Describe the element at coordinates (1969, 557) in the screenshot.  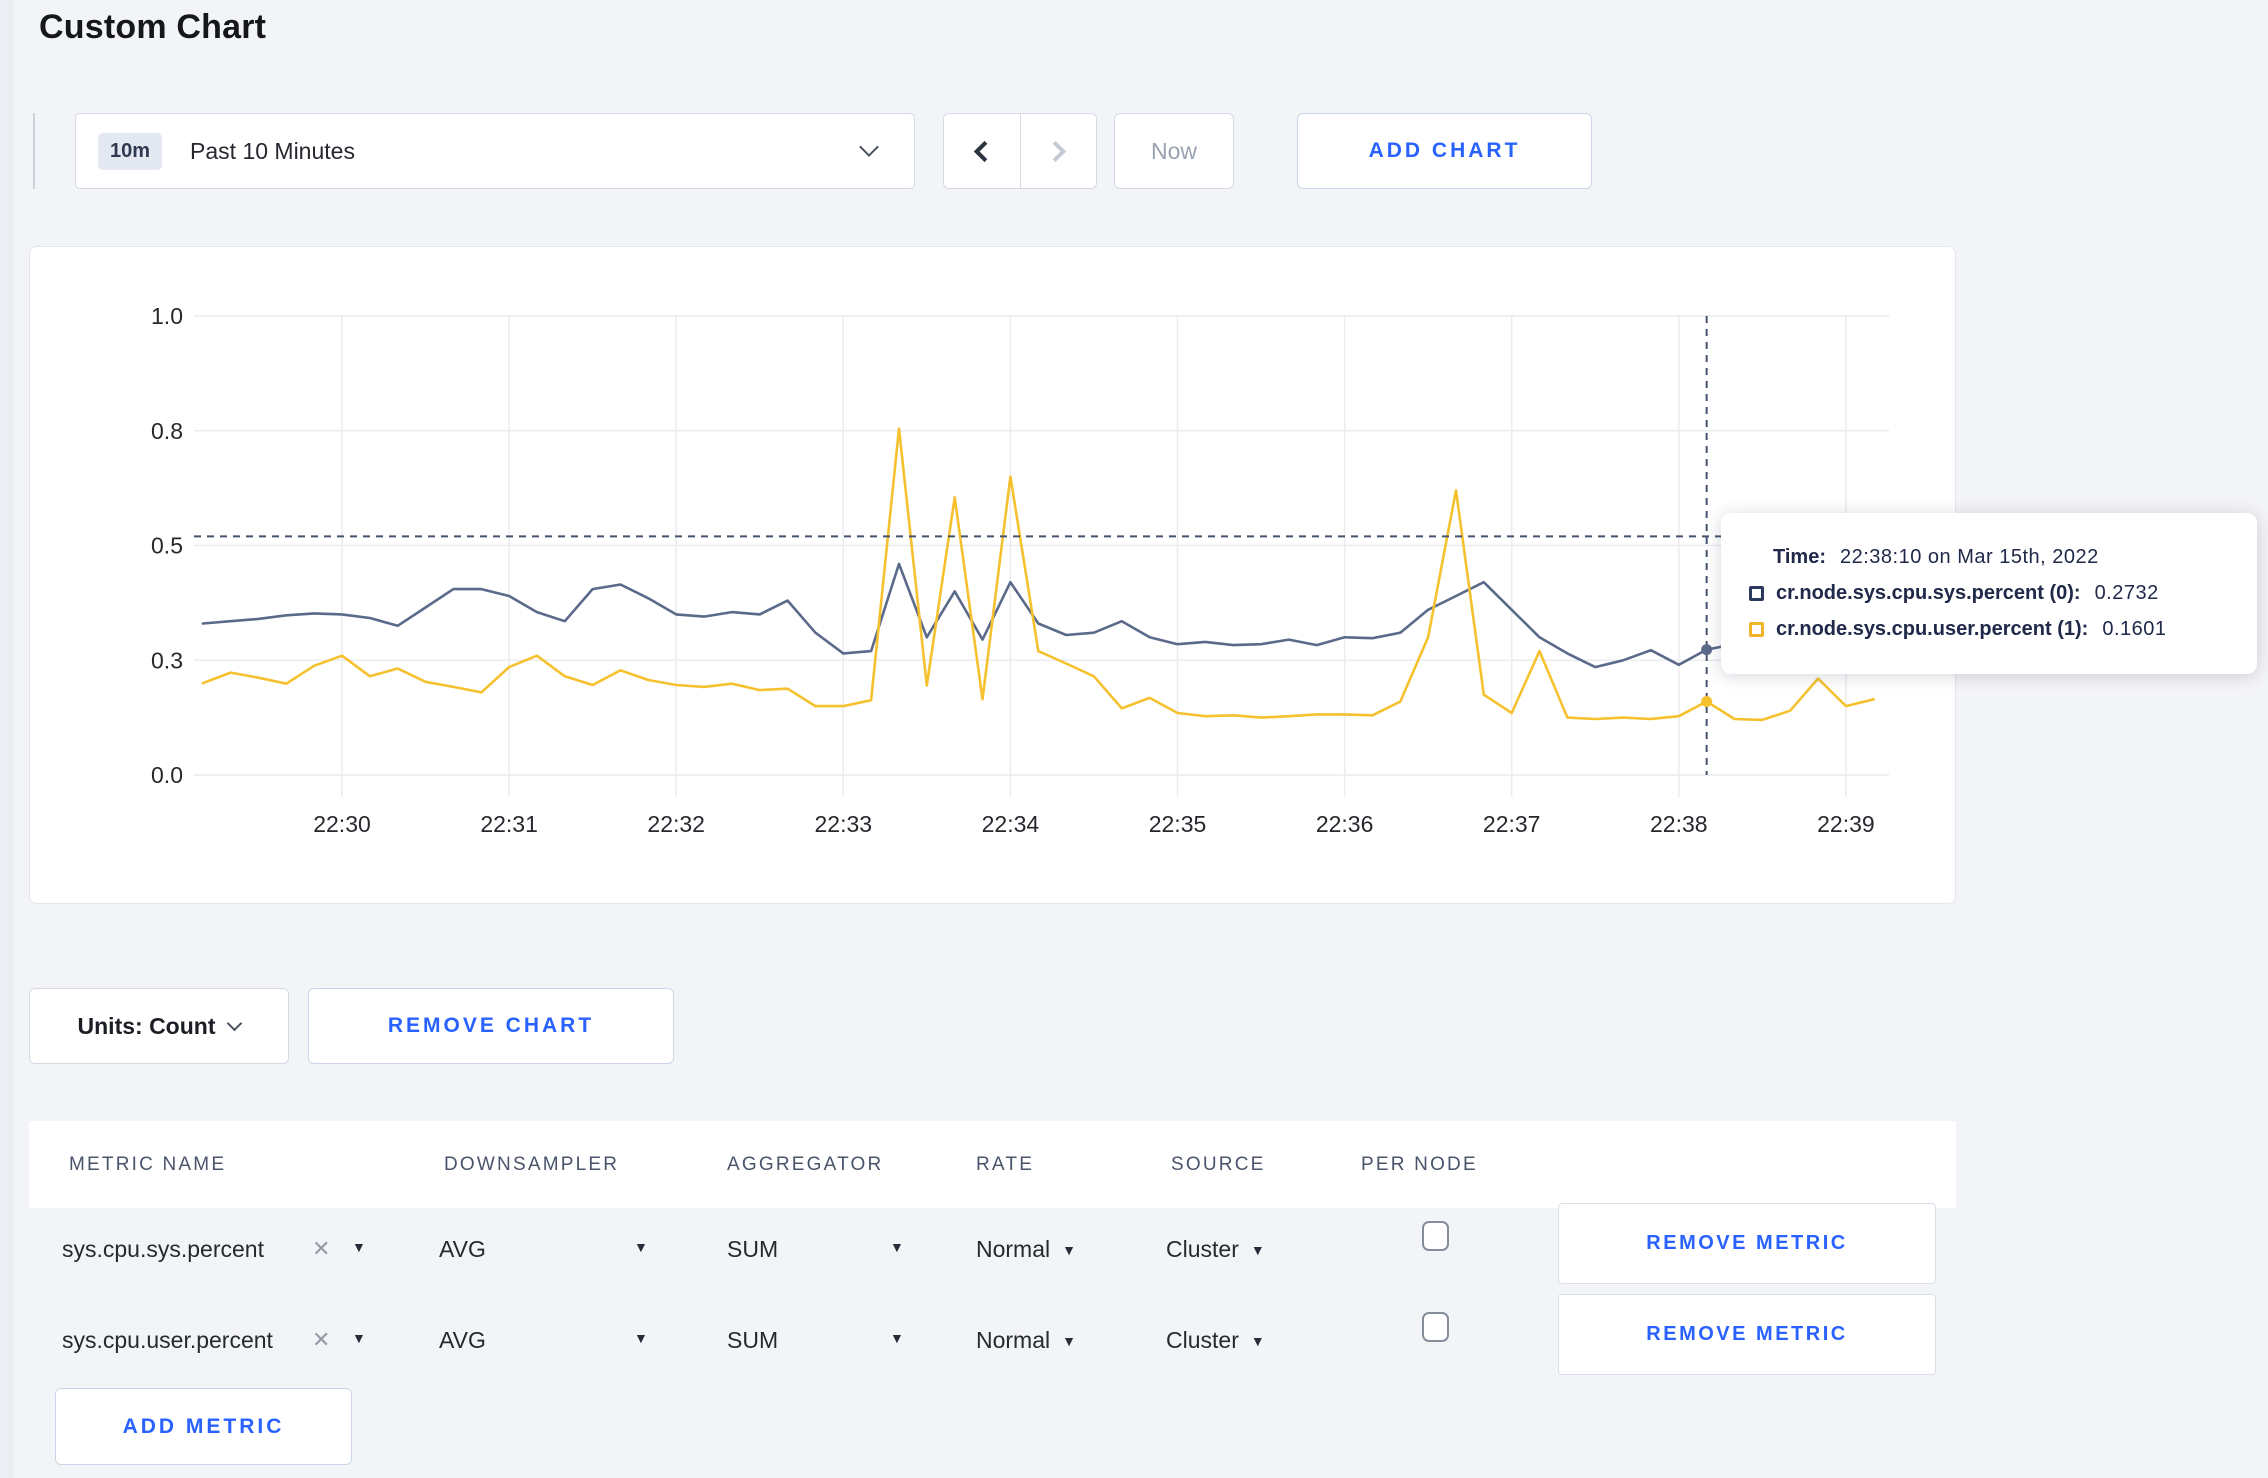
I see `tooltip-time-value: 22:38:10 on Mar 15th, 2022` at that location.